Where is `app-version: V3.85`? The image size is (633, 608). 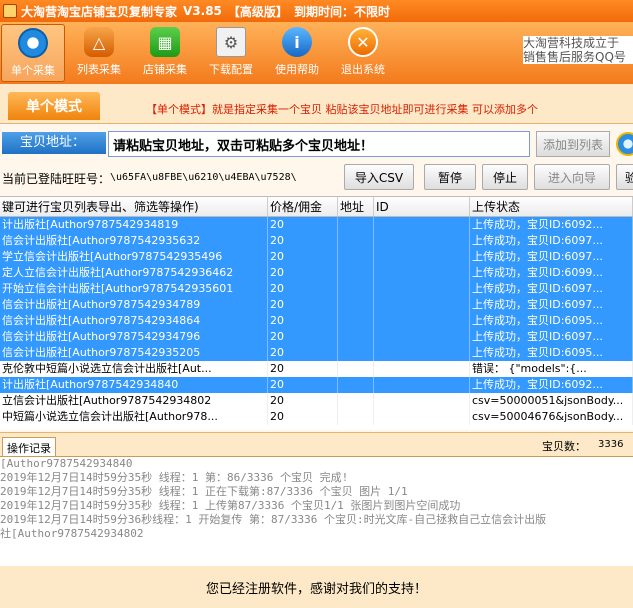 app-version: V3.85 is located at coordinates (202, 11).